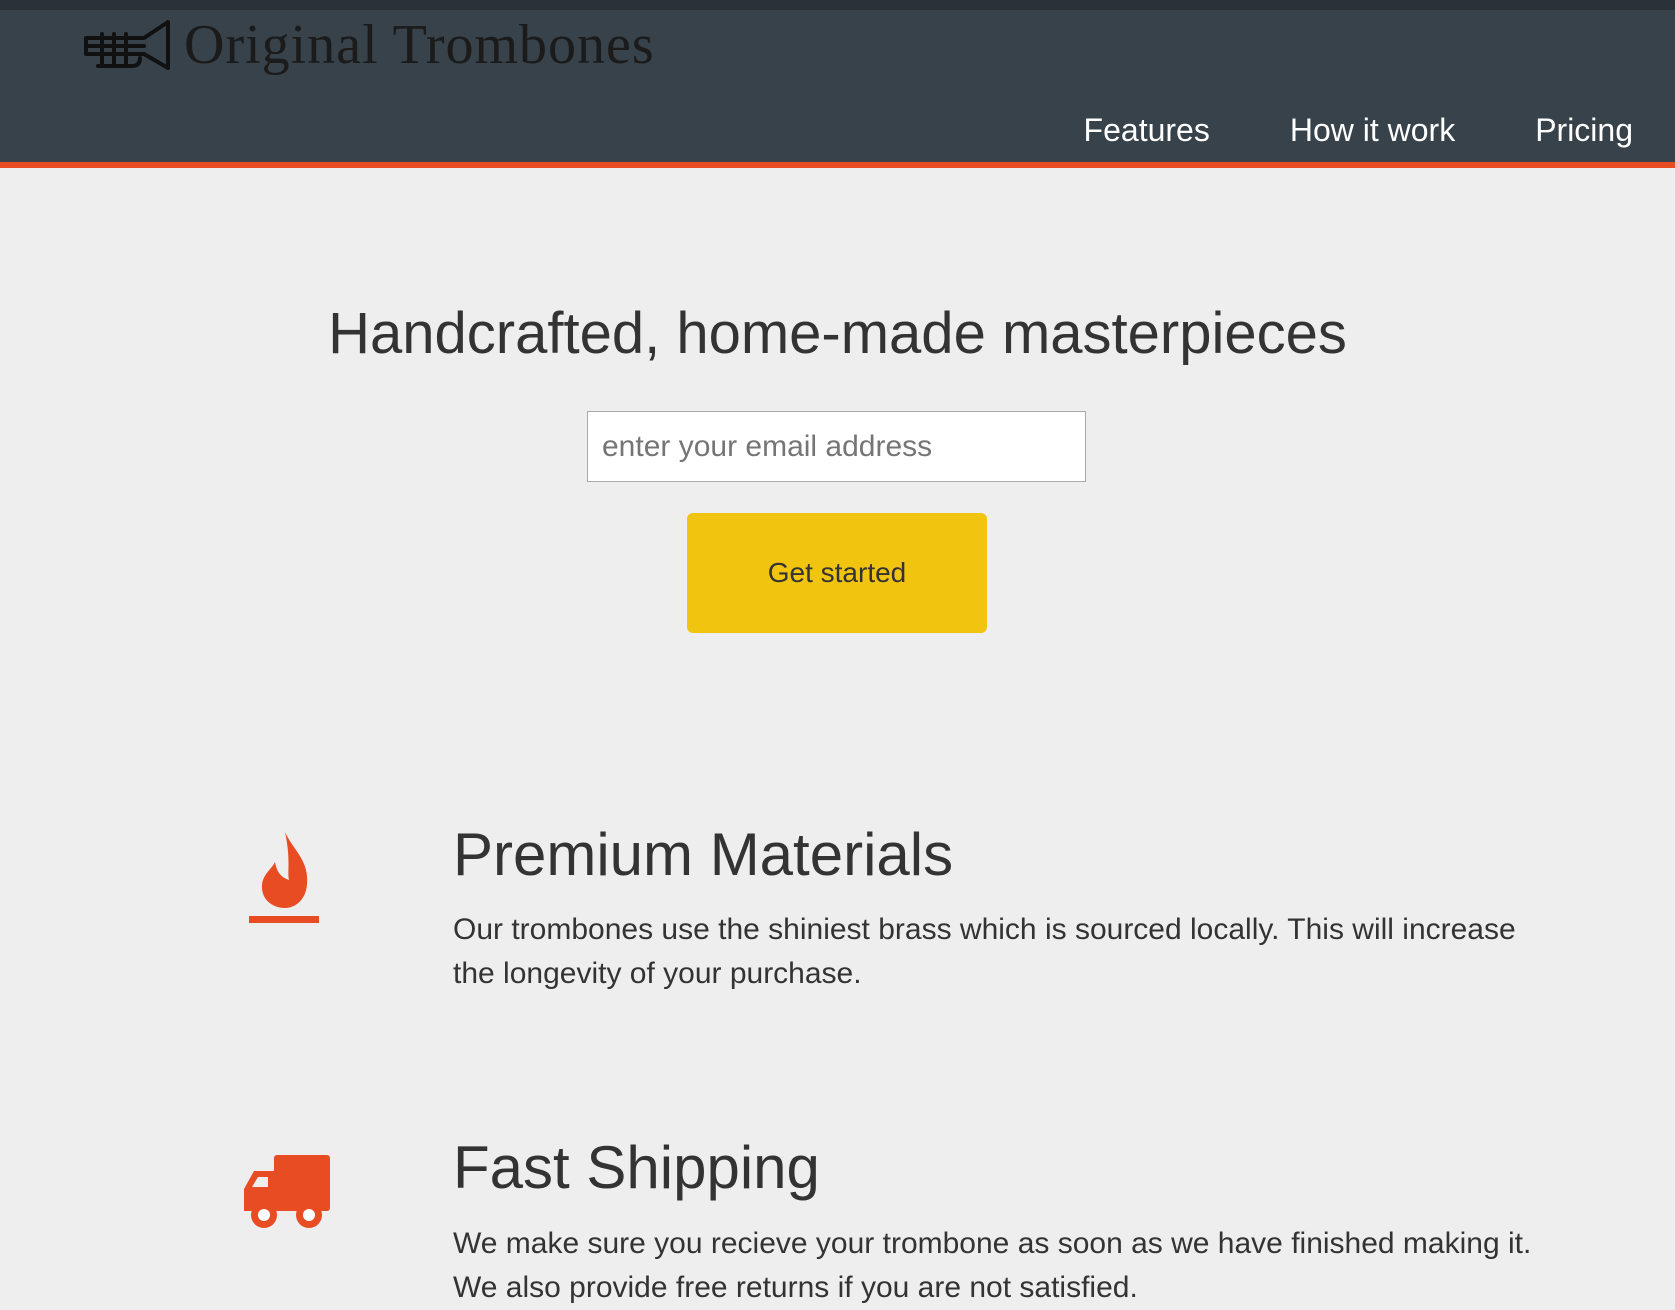 The height and width of the screenshot is (1310, 1675). What do you see at coordinates (837, 573) in the screenshot?
I see `get-started-button: Get started` at bounding box center [837, 573].